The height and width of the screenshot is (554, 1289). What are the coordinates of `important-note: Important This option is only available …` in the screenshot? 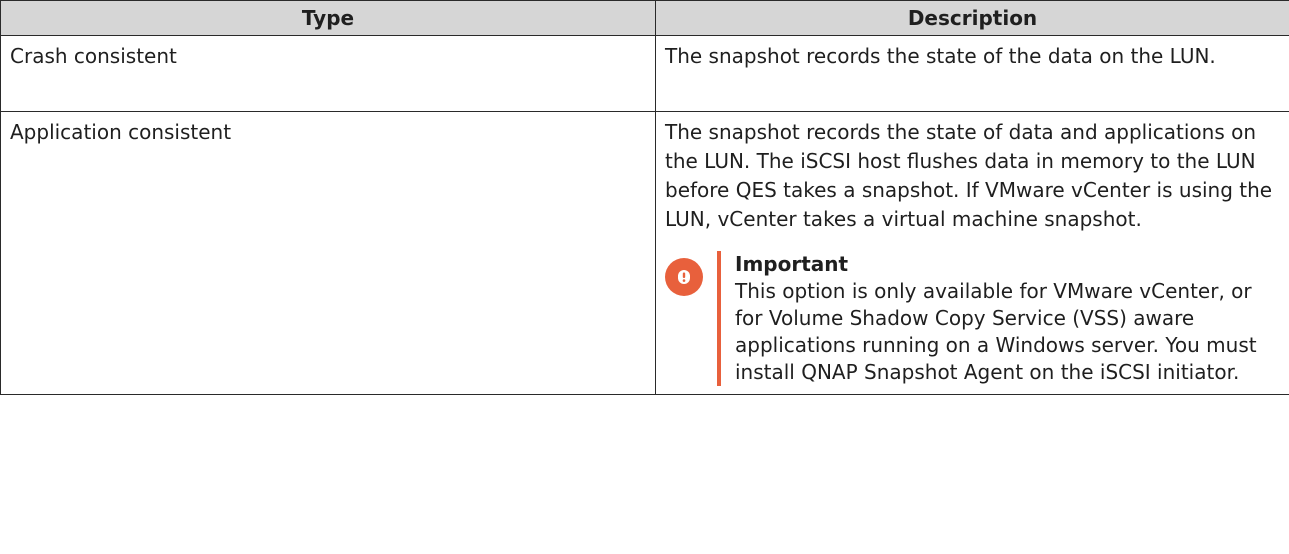 It's located at (973, 318).